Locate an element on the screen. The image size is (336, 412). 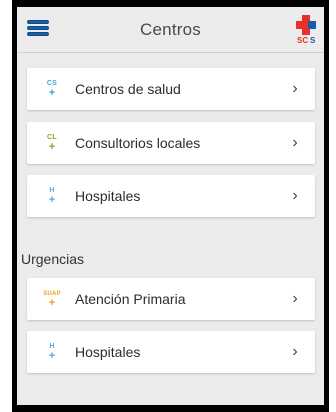
list-item-atencion-primaria: SUAP + Atención Primaria › is located at coordinates (171, 299).